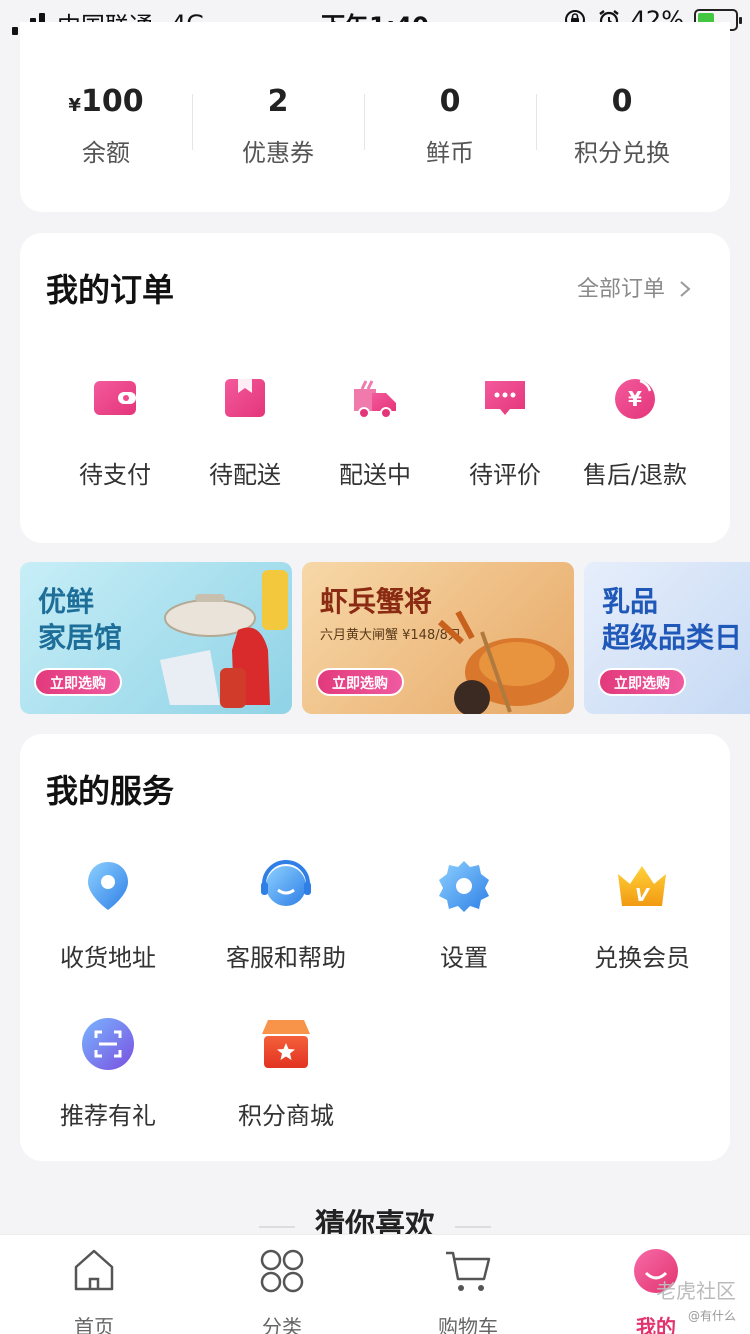 This screenshot has height=1334, width=750. Describe the element at coordinates (80, 620) in the screenshot. I see `banner-title: 优鲜 家居馆` at that location.